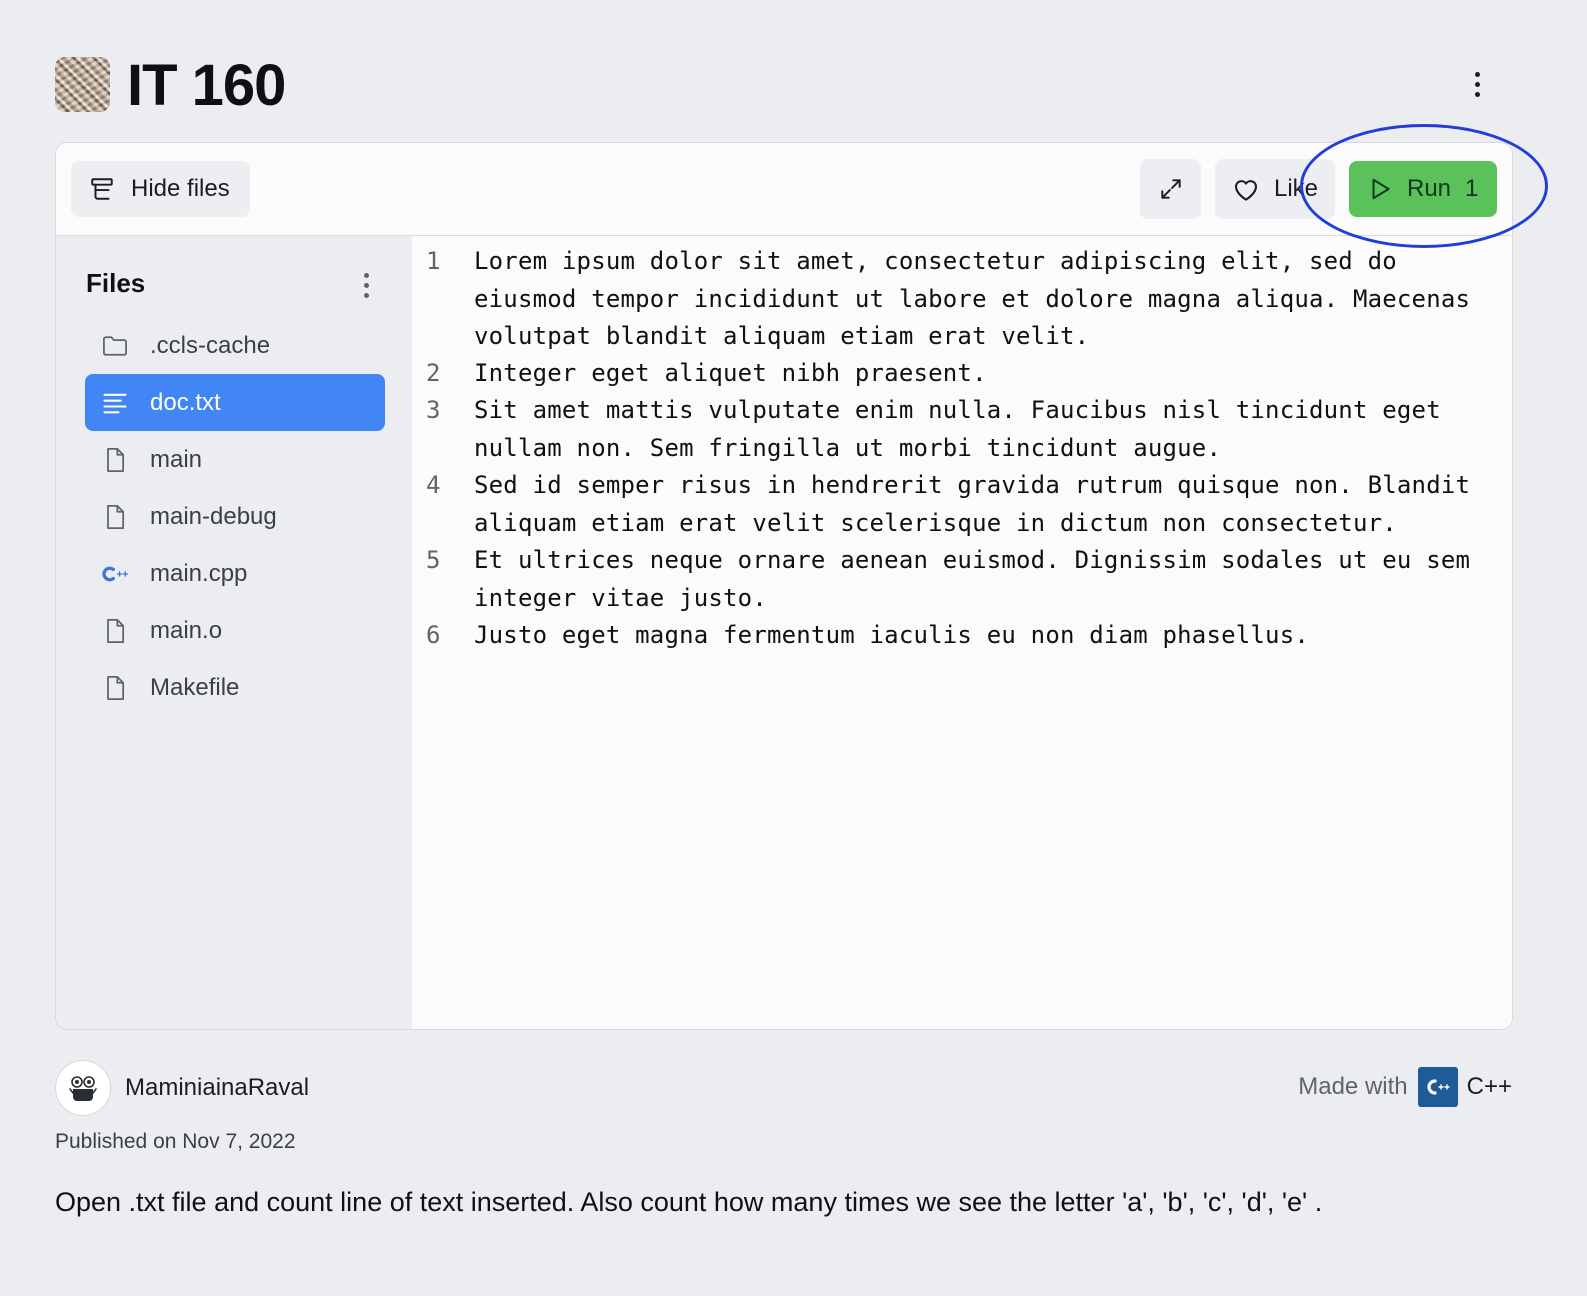 This screenshot has width=1587, height=1296. Describe the element at coordinates (433, 410) in the screenshot. I see `line-number: 3` at that location.